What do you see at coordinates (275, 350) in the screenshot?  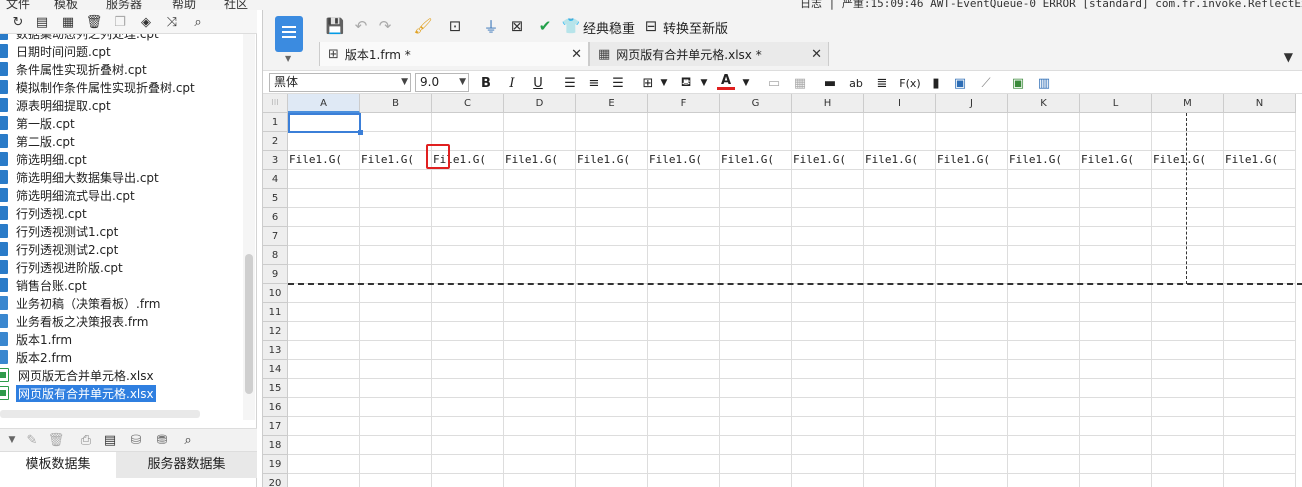 I see `row-header: 13` at bounding box center [275, 350].